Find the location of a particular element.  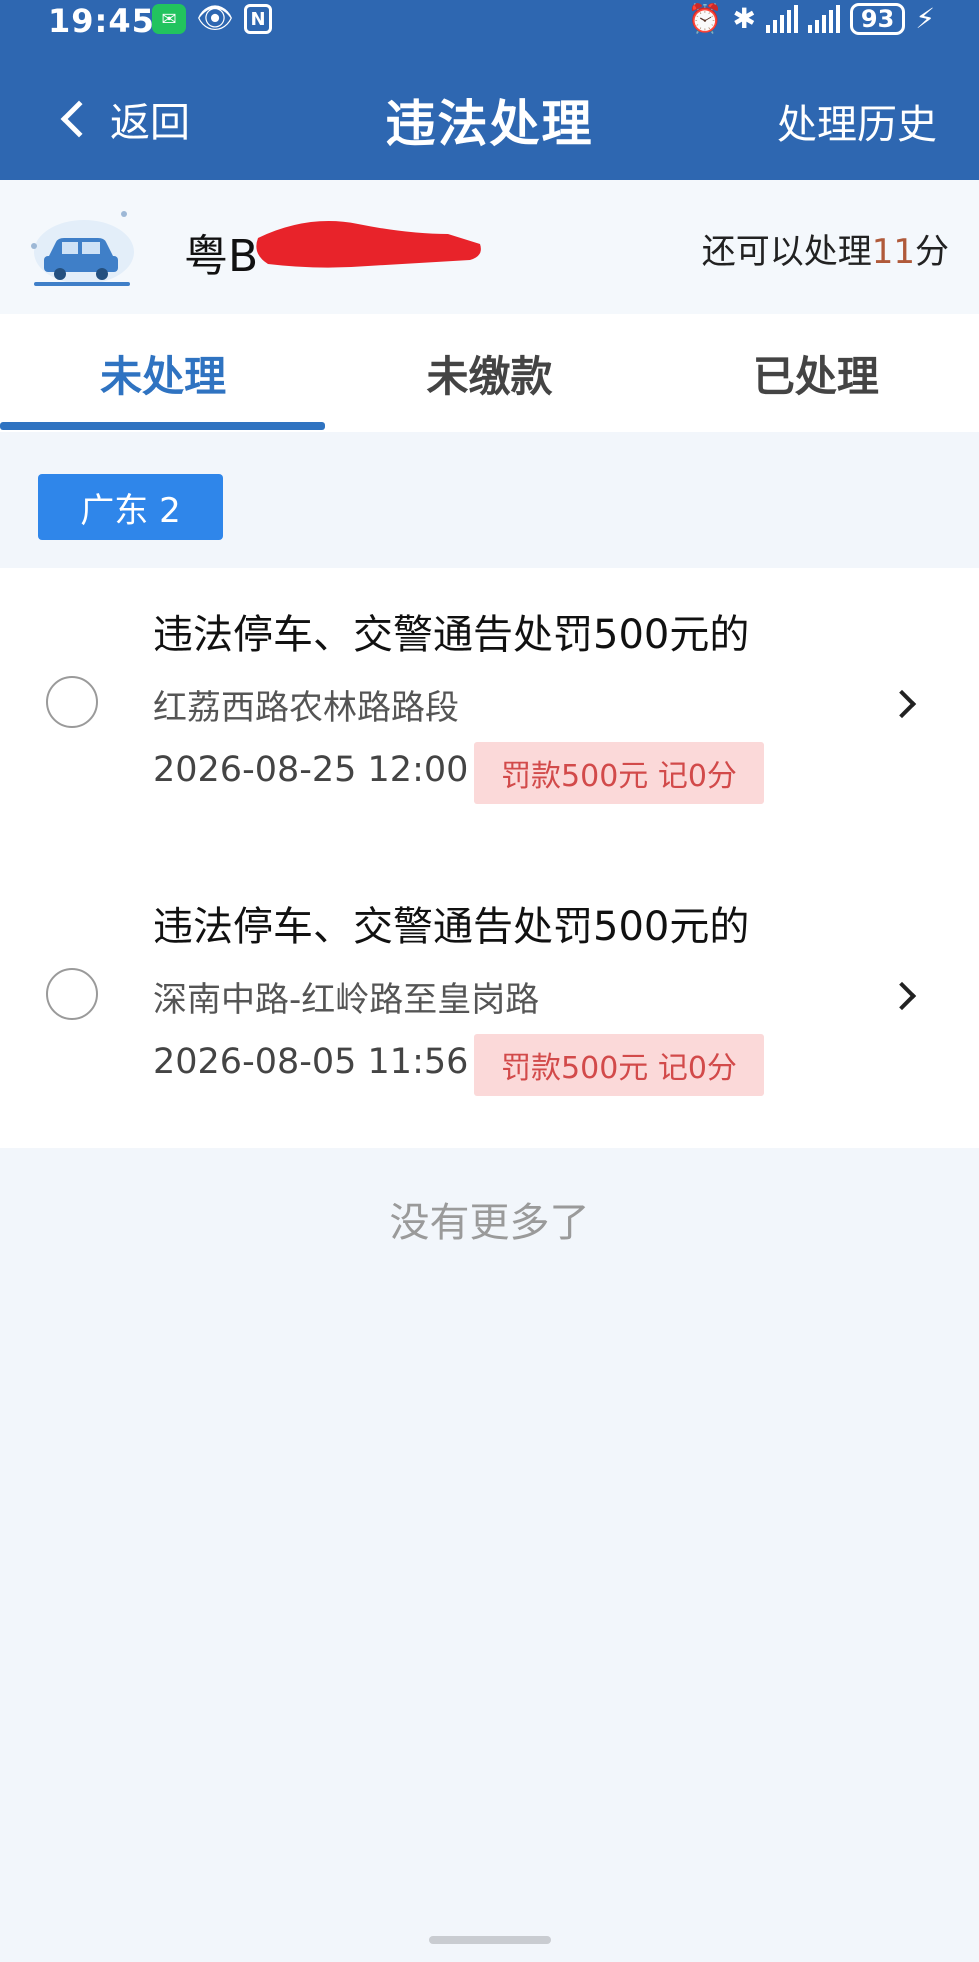

violation-datetime: 2026-08-25 12:00 is located at coordinates (311, 770).